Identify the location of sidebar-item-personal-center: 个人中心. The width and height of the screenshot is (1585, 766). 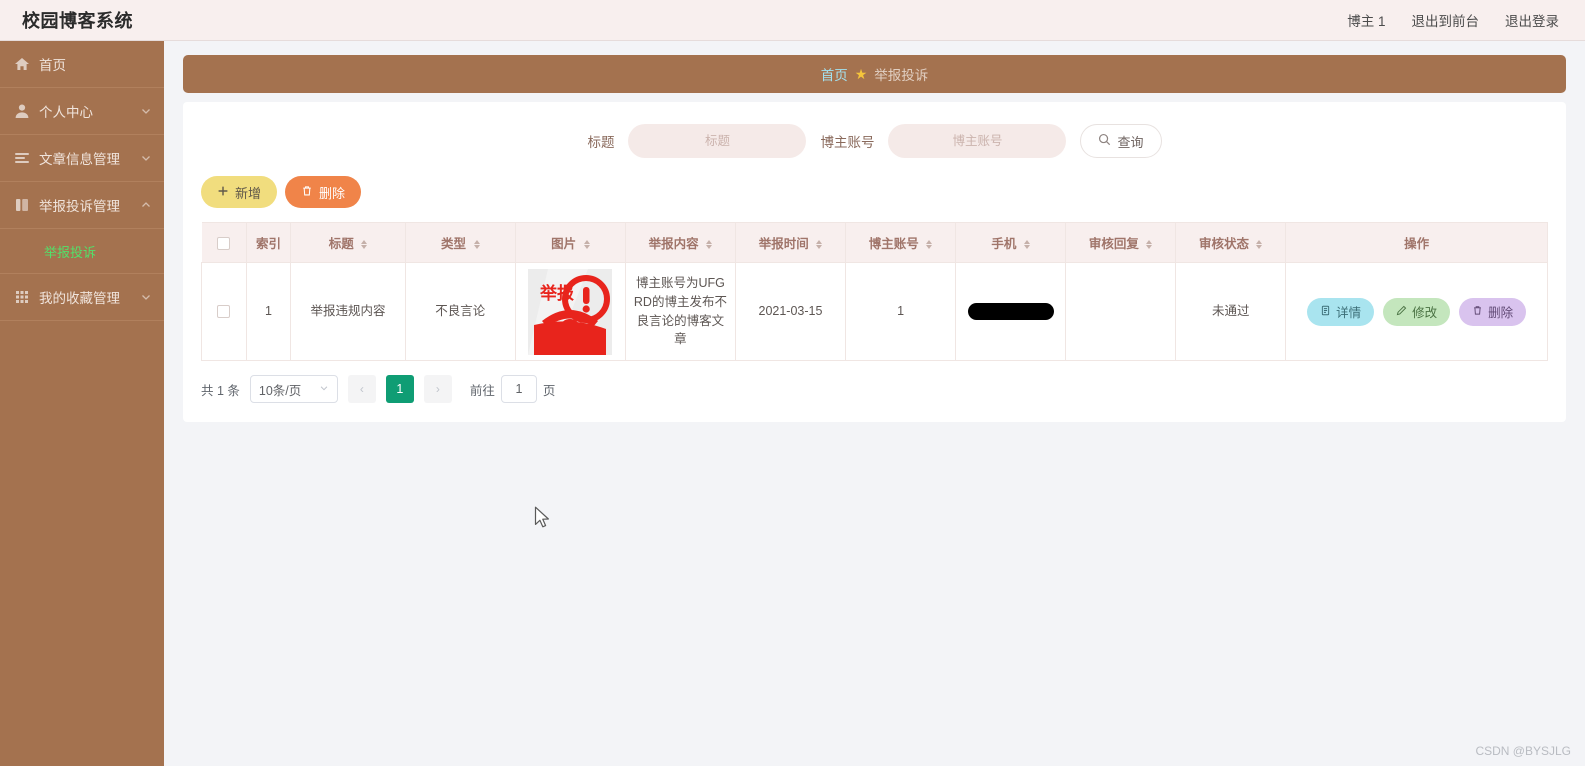
(82, 111).